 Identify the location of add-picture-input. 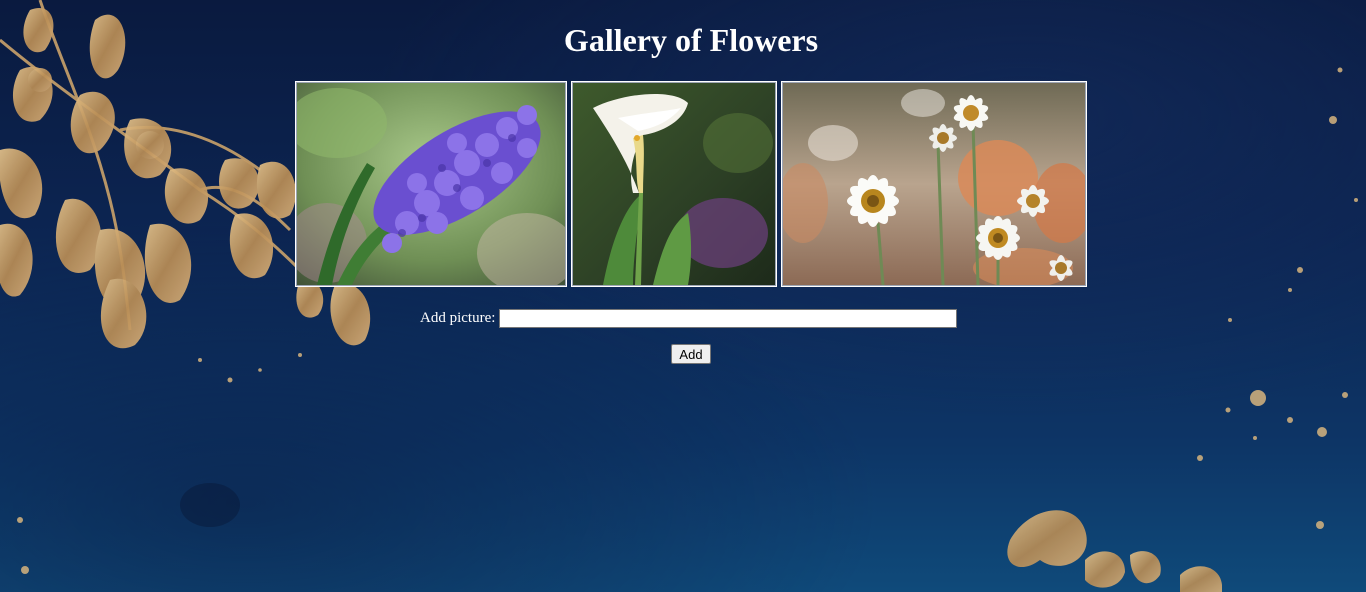
(728, 318).